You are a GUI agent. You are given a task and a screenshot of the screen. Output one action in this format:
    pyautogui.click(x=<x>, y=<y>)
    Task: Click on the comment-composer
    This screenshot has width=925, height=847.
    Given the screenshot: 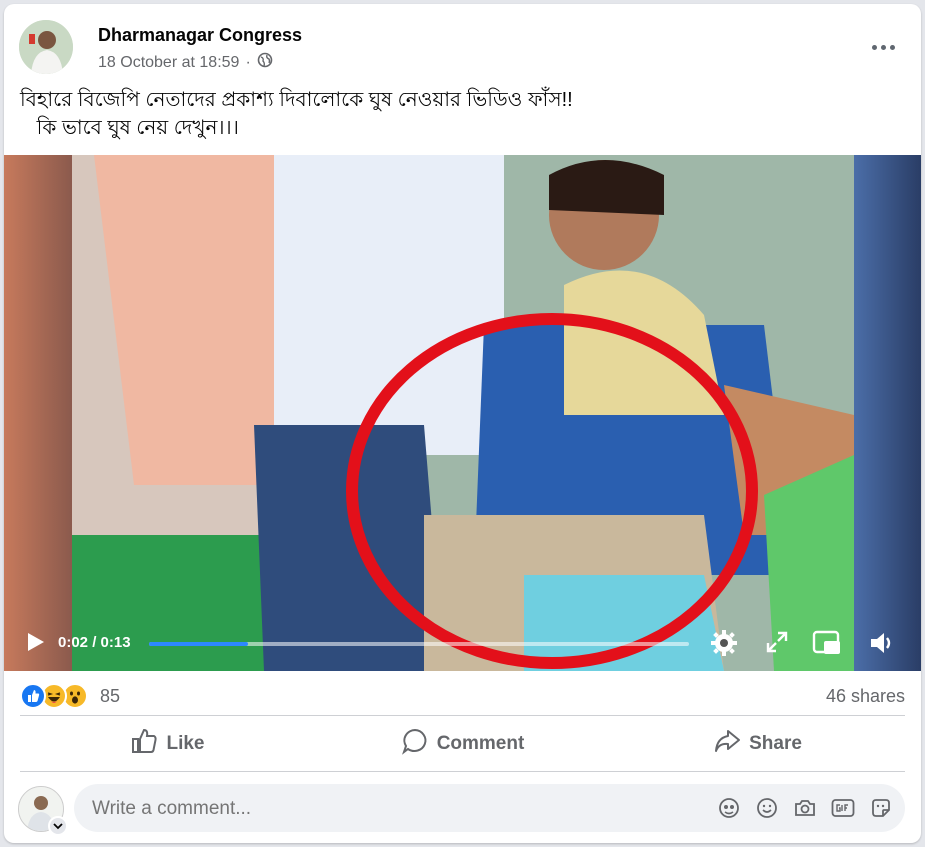 What is the action you would take?
    pyautogui.click(x=462, y=810)
    